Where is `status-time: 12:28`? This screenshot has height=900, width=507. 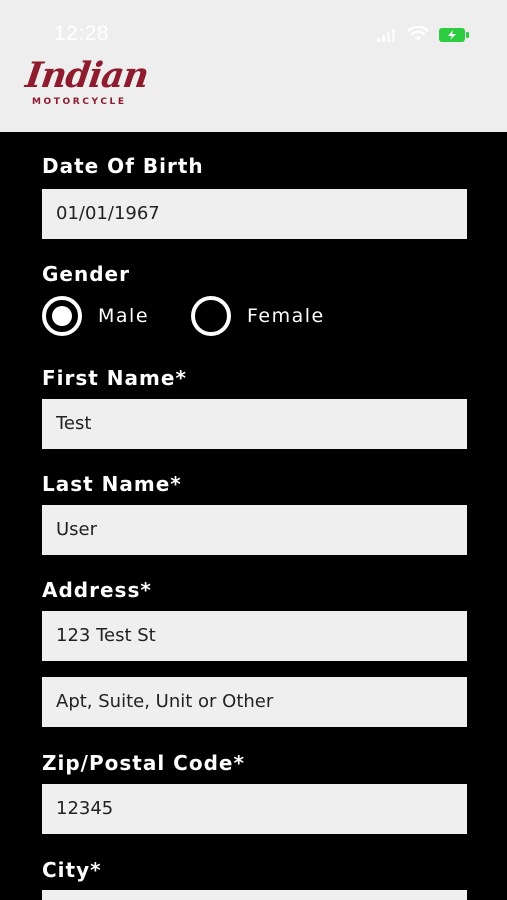
status-time: 12:28 is located at coordinates (82, 33).